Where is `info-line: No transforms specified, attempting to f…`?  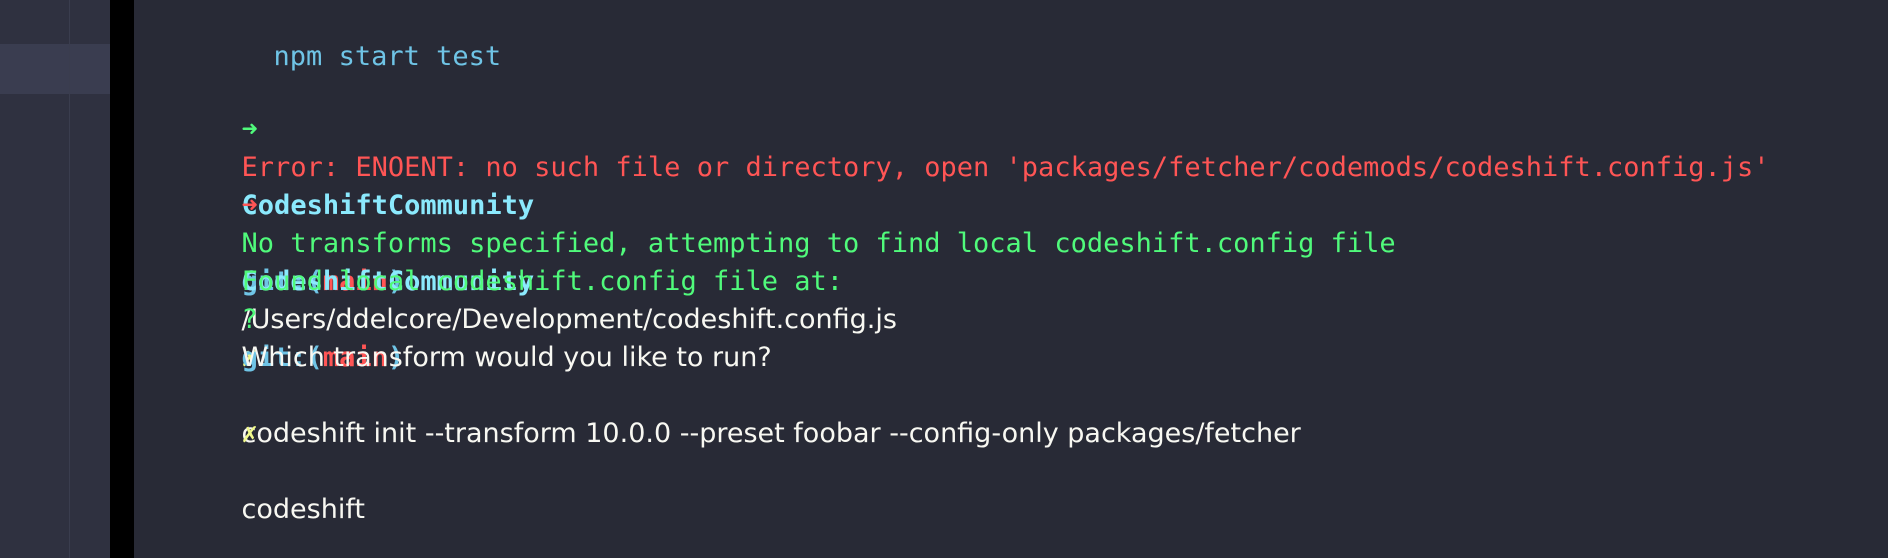 info-line: No transforms specified, attempting to f… is located at coordinates (770, 223).